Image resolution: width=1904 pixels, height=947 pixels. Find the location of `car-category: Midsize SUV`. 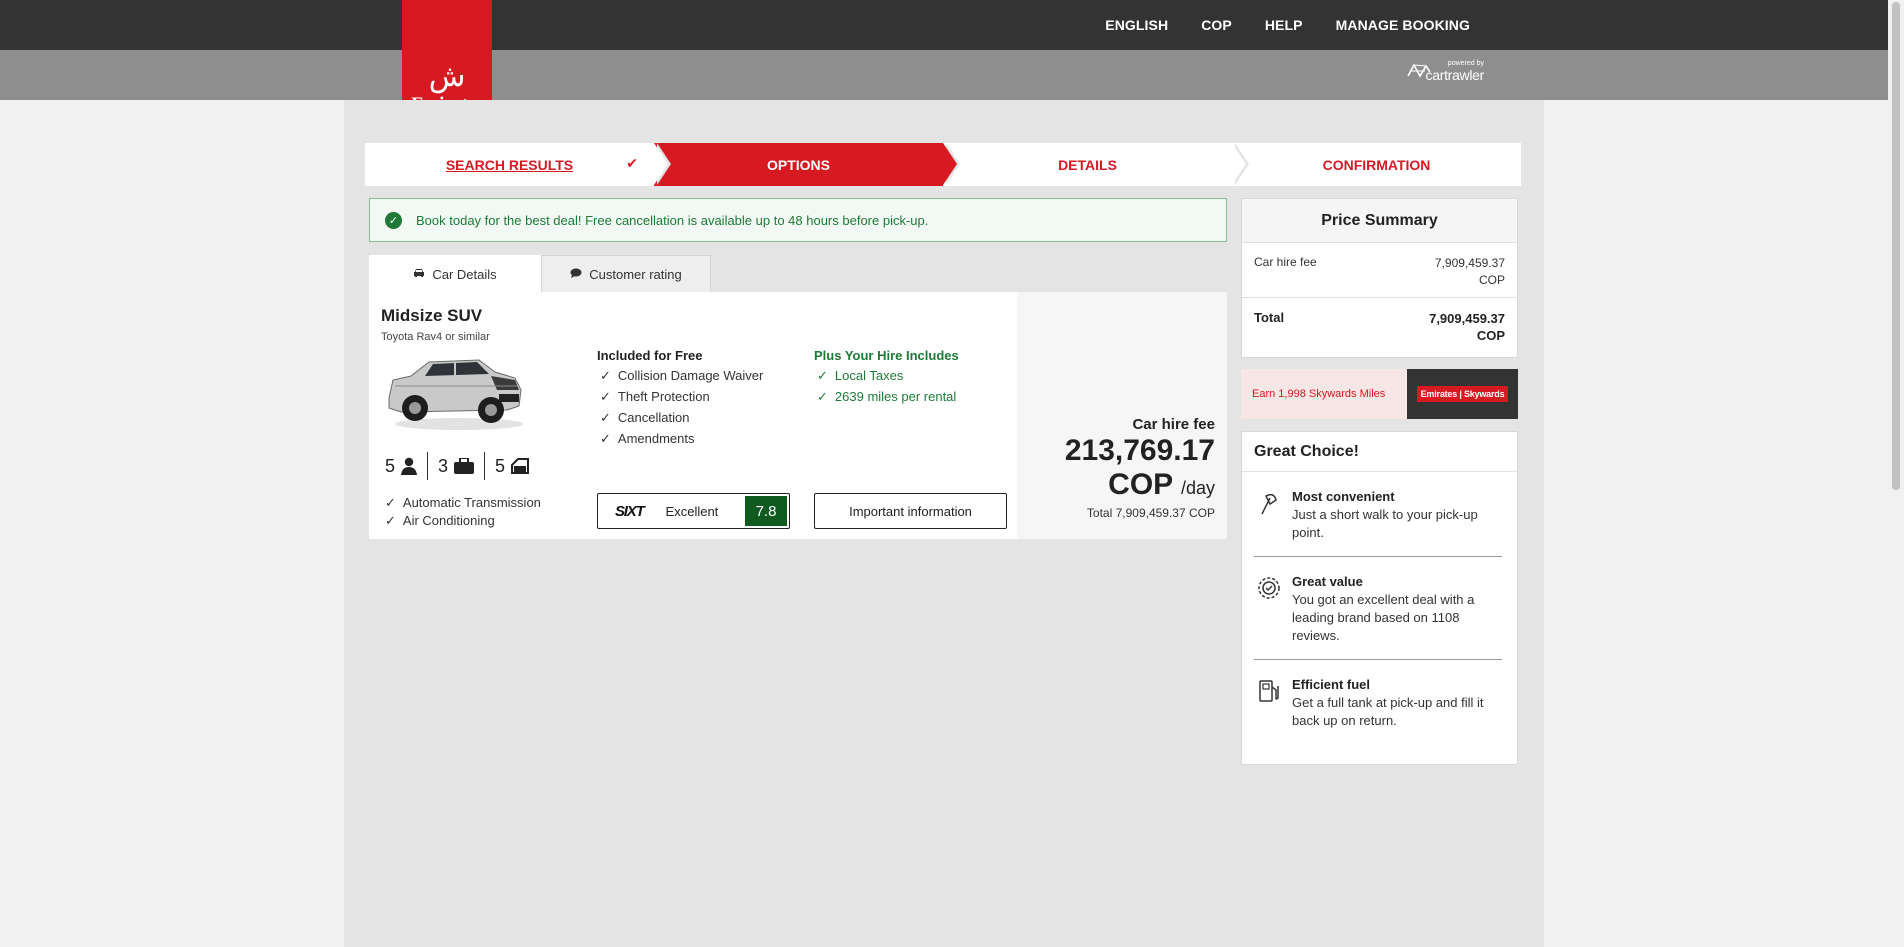

car-category: Midsize SUV is located at coordinates (432, 315).